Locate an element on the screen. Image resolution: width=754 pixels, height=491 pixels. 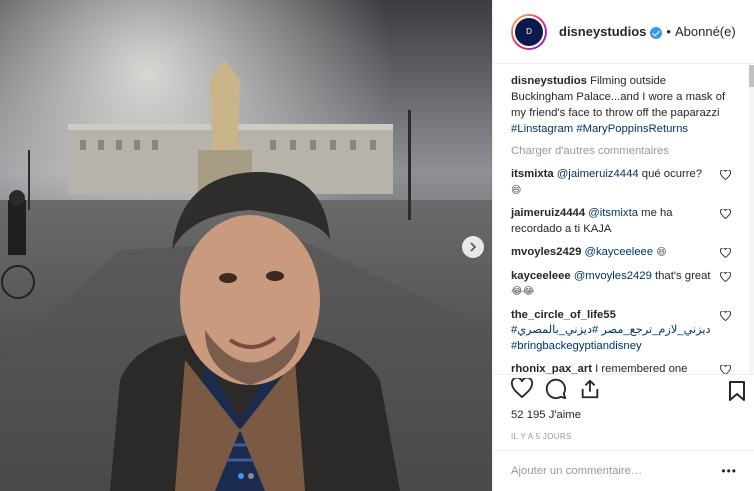
comment-icon is located at coordinates (556, 389).